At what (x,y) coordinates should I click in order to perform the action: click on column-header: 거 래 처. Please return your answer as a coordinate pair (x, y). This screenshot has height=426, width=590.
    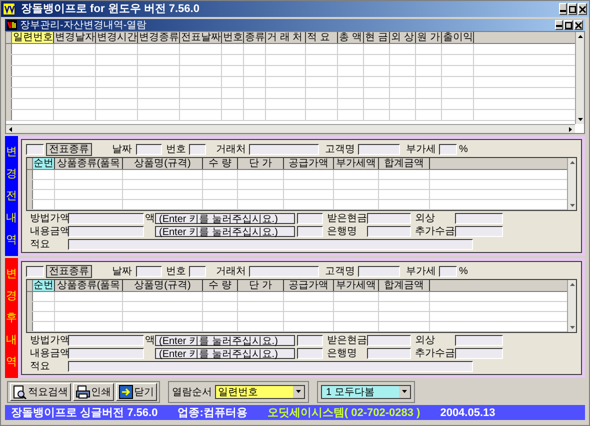
    Looking at the image, I should click on (286, 37).